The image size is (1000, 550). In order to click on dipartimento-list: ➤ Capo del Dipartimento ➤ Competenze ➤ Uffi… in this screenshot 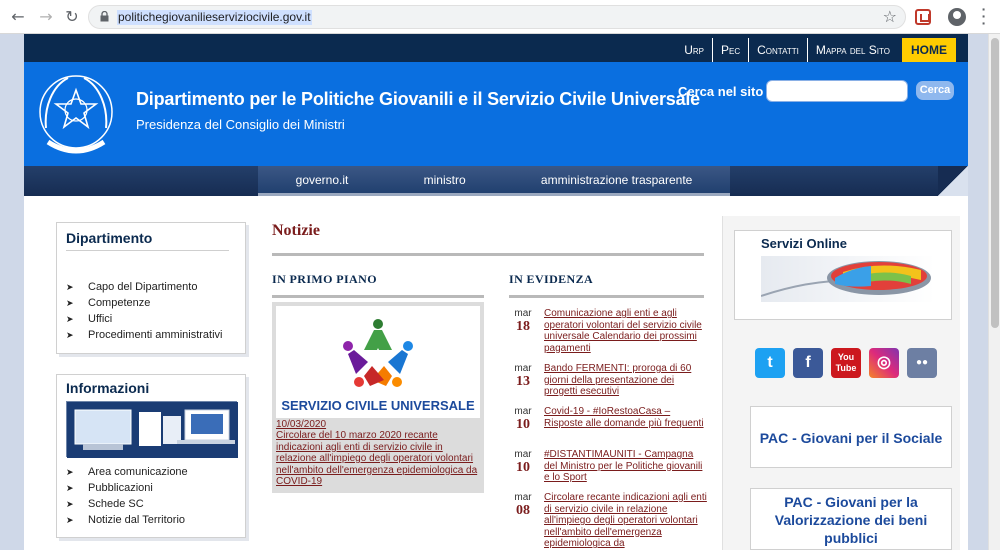, I will do `click(144, 312)`.